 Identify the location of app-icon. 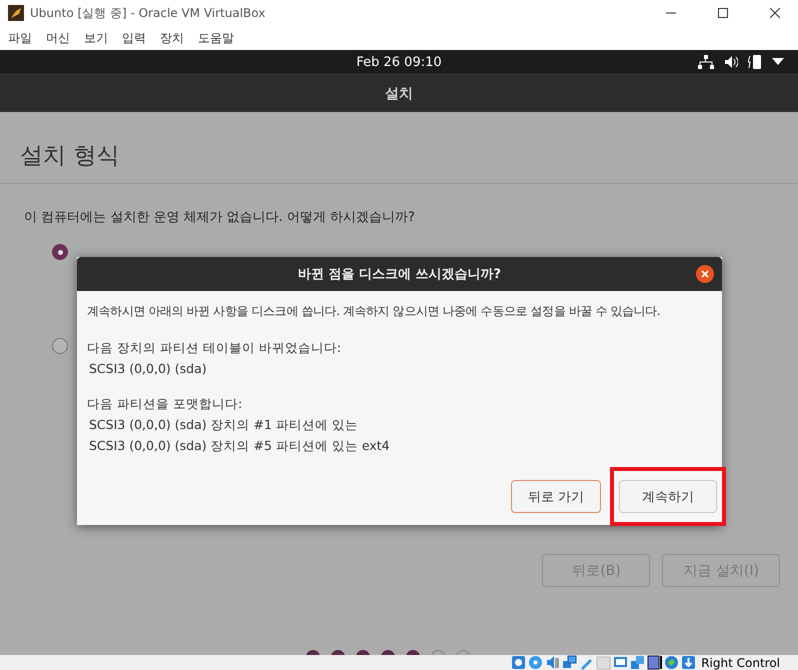
(16, 13).